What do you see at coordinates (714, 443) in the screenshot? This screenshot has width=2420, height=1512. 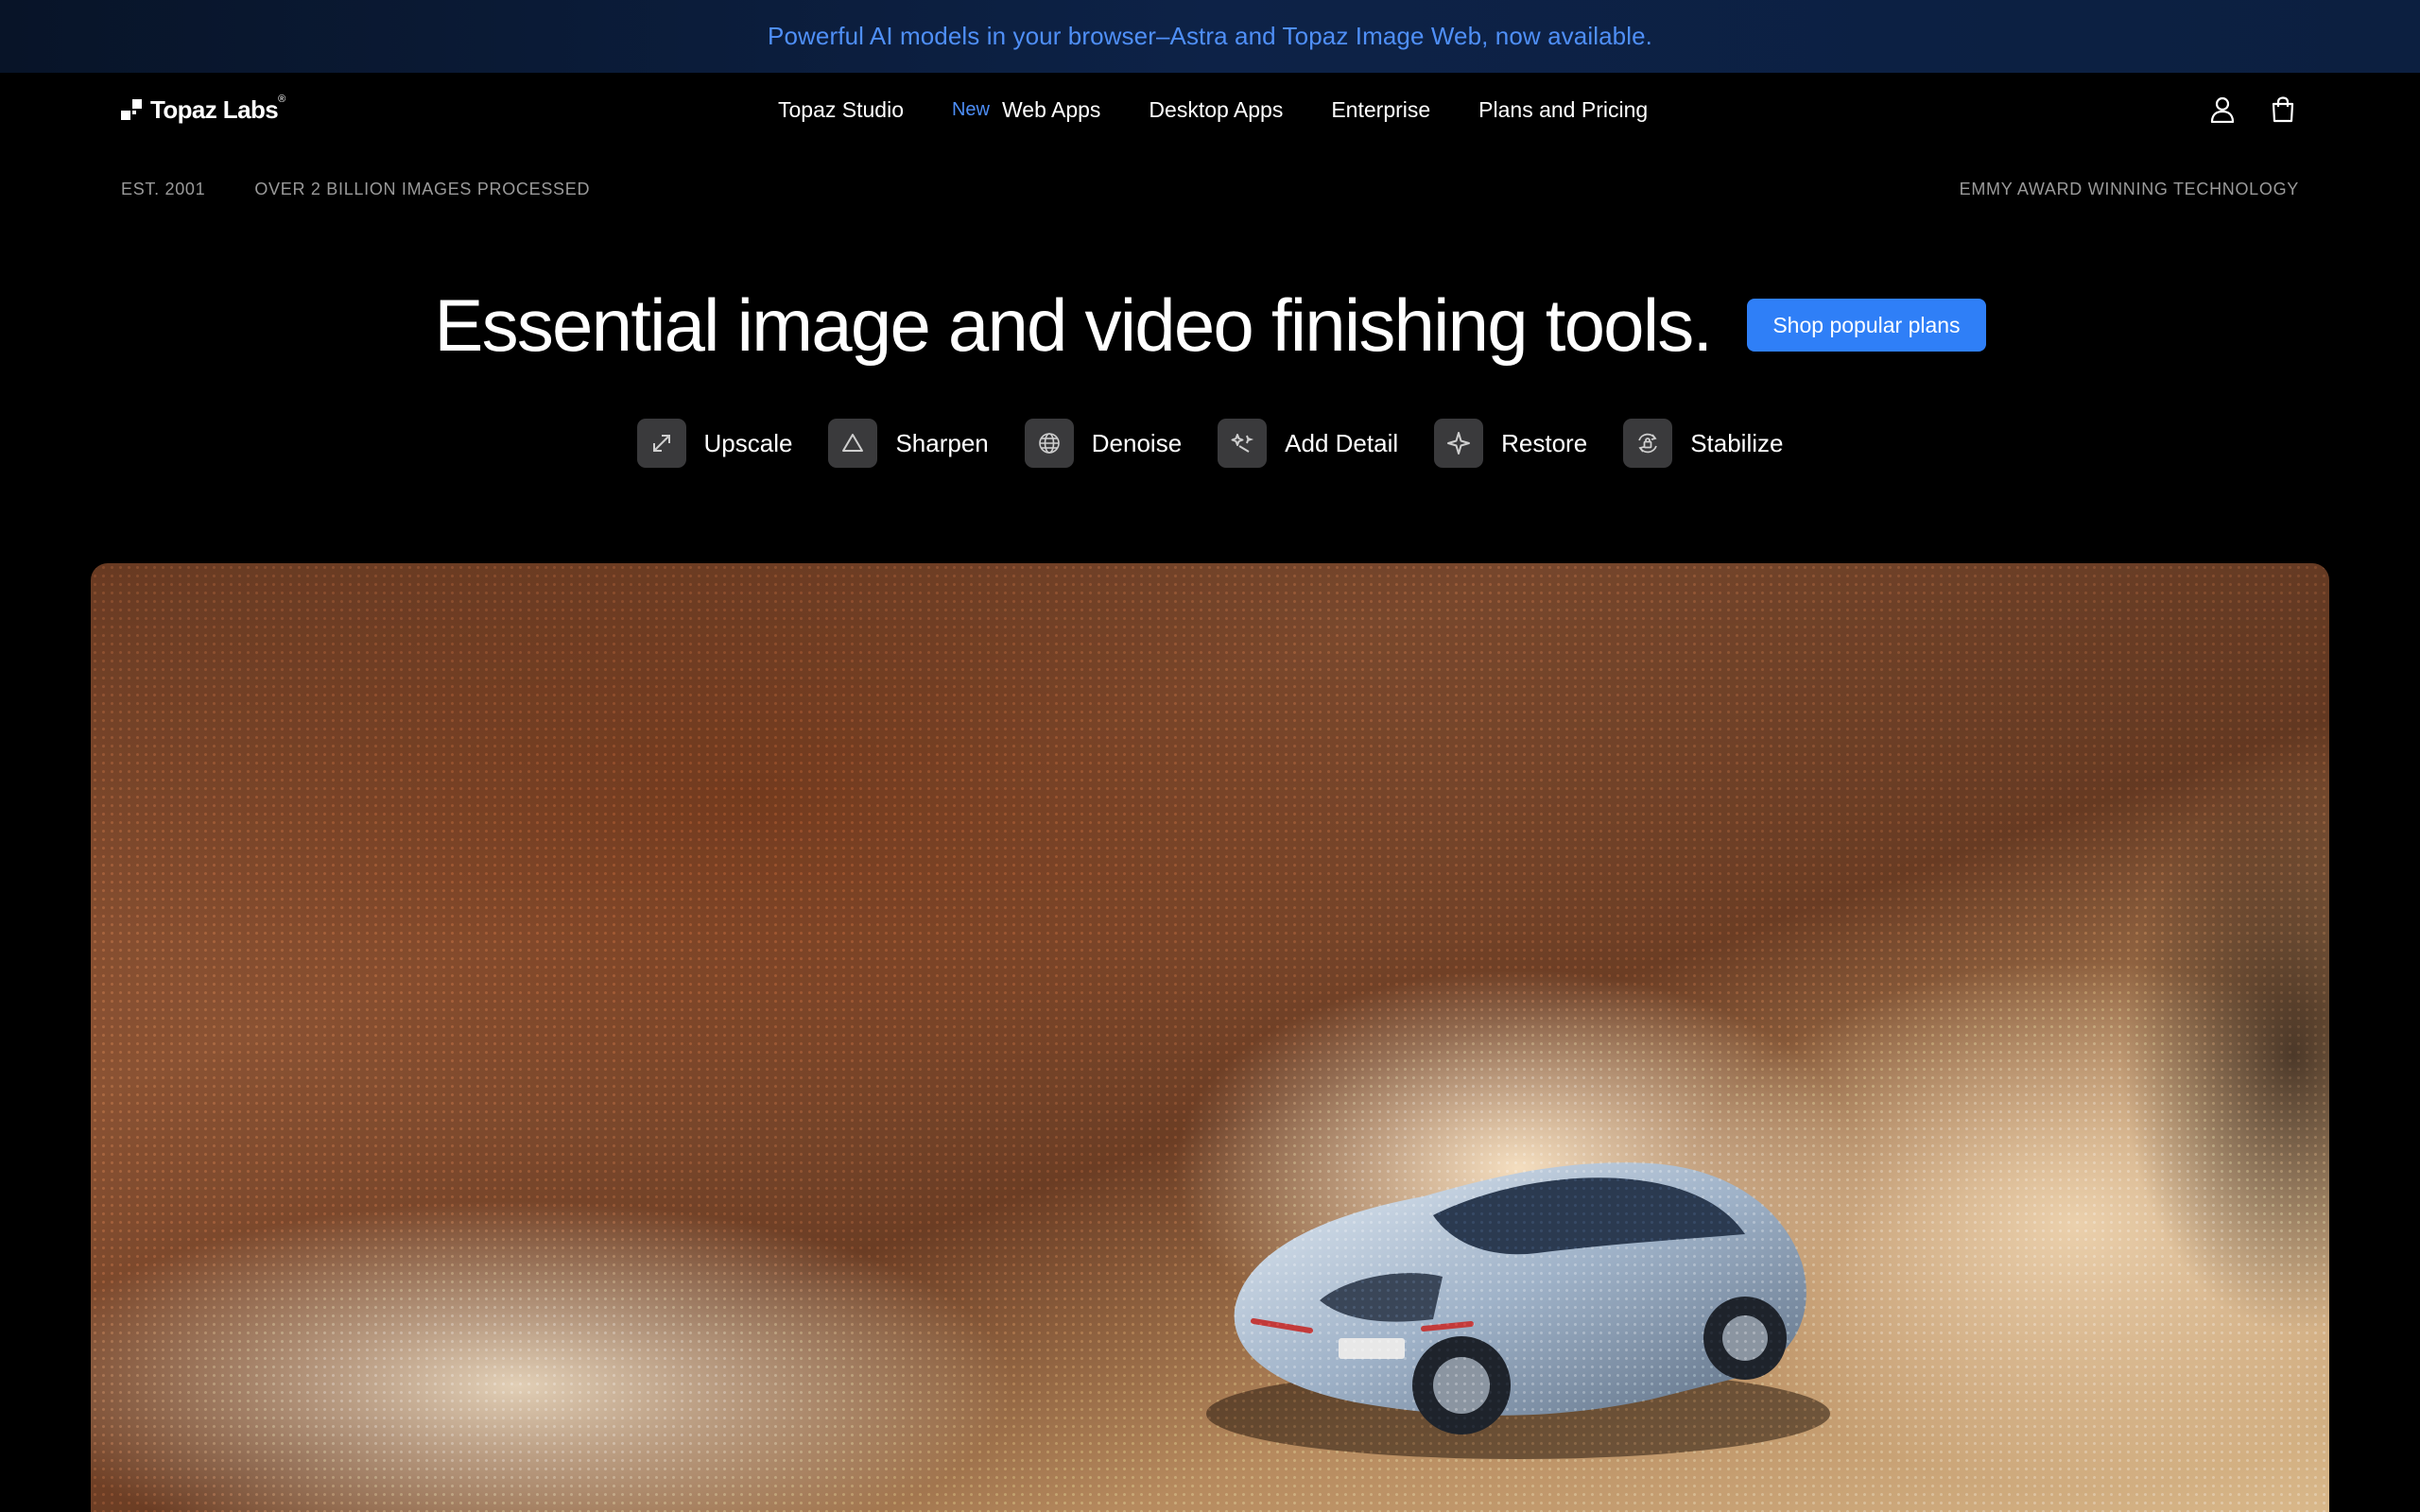 I see `tool-upscale: Upscale` at bounding box center [714, 443].